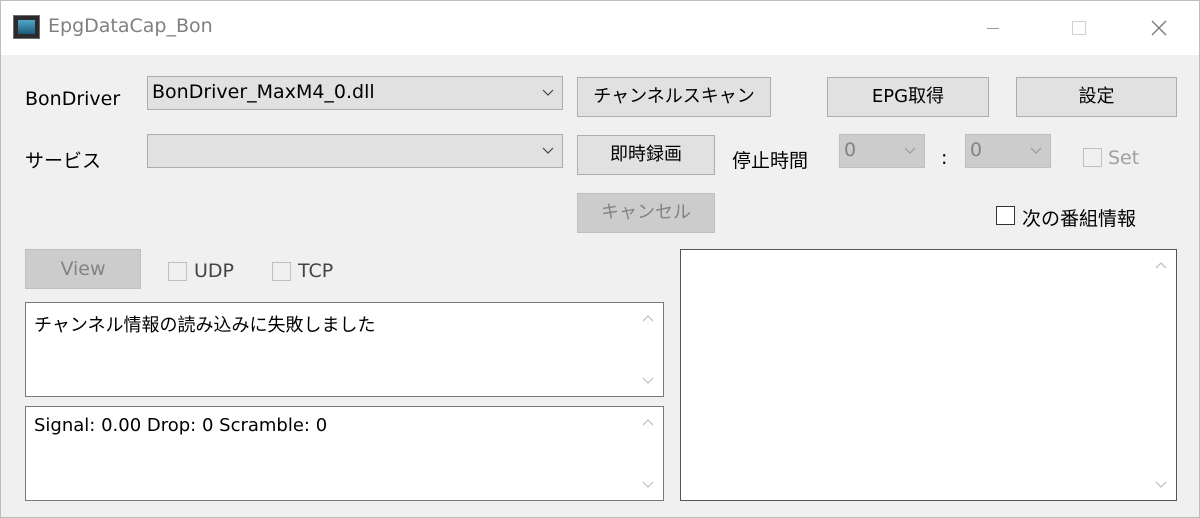  Describe the element at coordinates (1096, 97) in the screenshot. I see `settings-button: 設定` at that location.